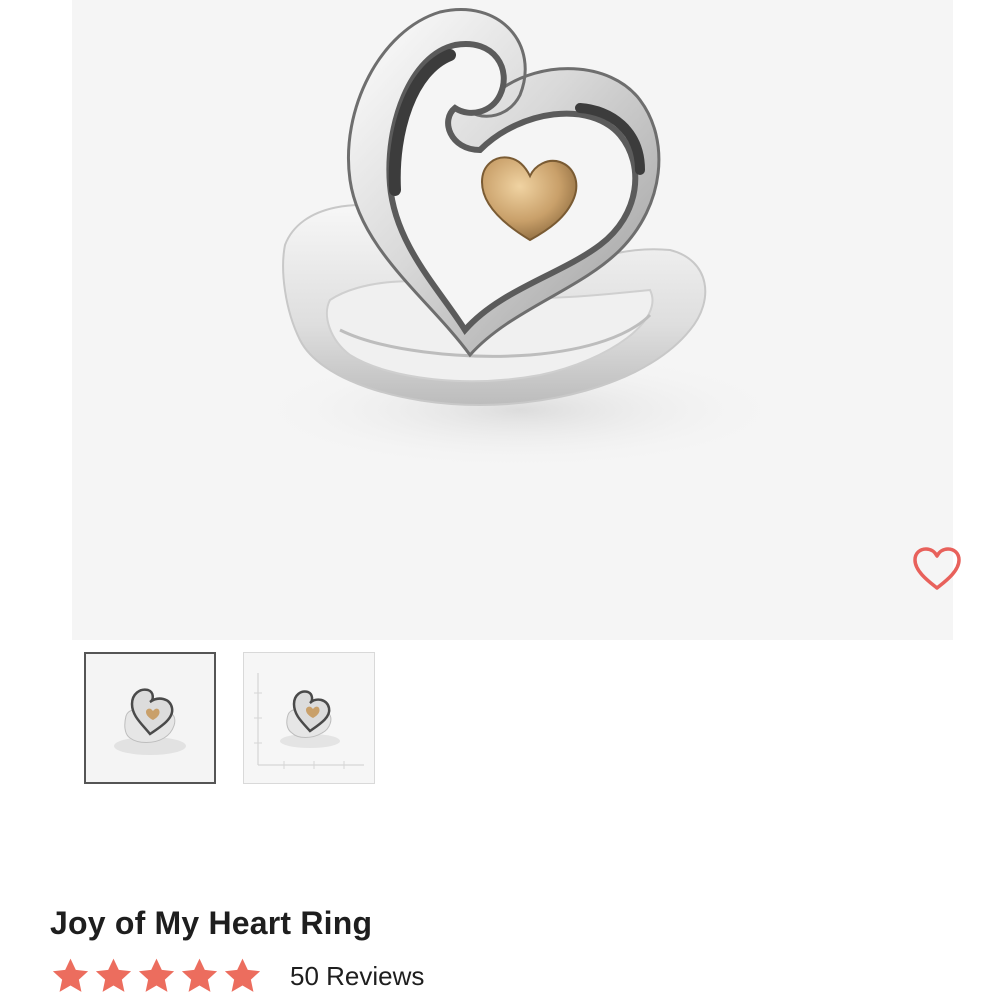 The width and height of the screenshot is (1000, 1000). Describe the element at coordinates (357, 976) in the screenshot. I see `reviews-link: 50 Reviews` at that location.